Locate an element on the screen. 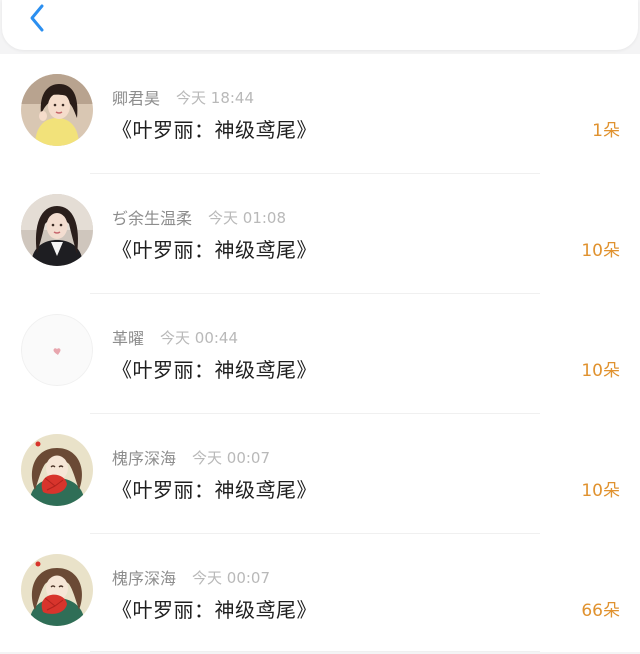 The image size is (640, 654). flower-count: 66朵 is located at coordinates (600, 611).